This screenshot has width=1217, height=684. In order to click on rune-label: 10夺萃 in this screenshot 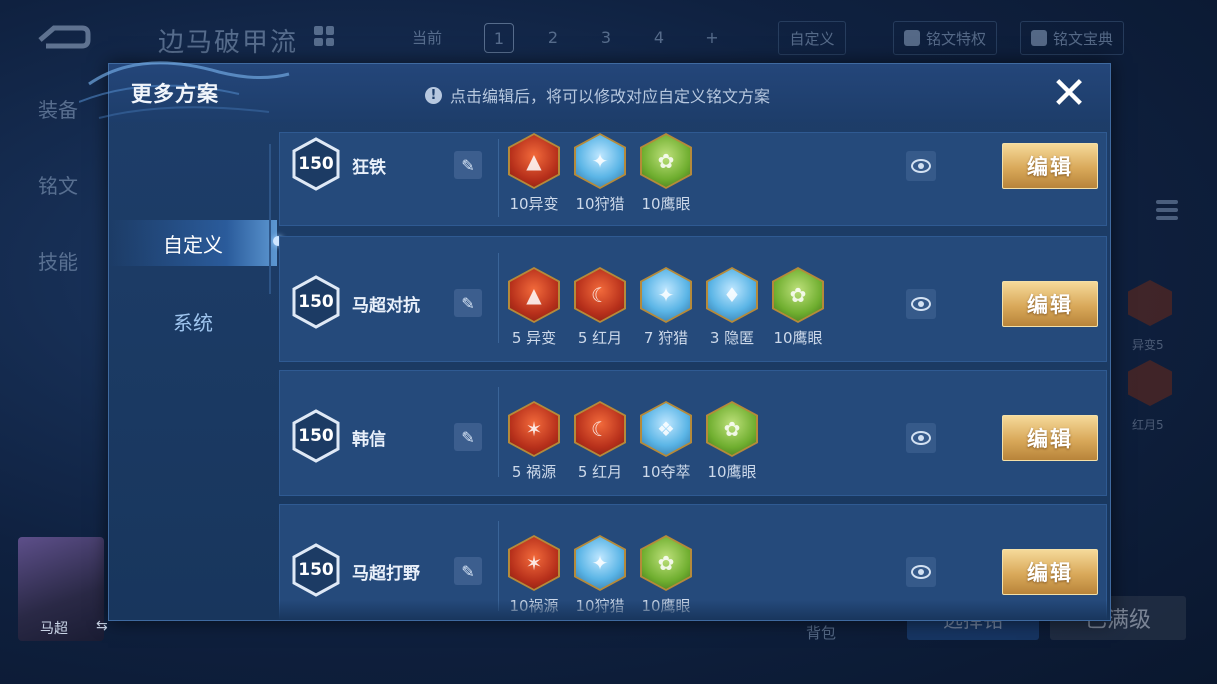, I will do `click(666, 472)`.